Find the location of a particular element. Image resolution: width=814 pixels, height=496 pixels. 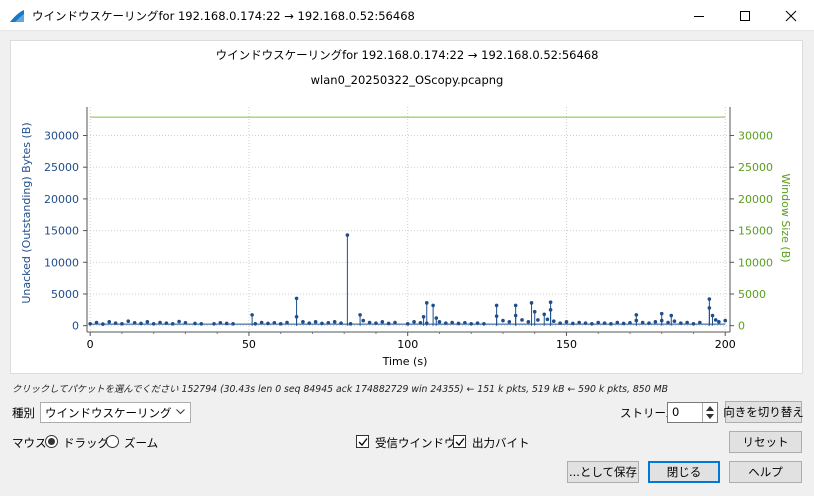

y2-tick-label: 25000 is located at coordinates (755, 167).